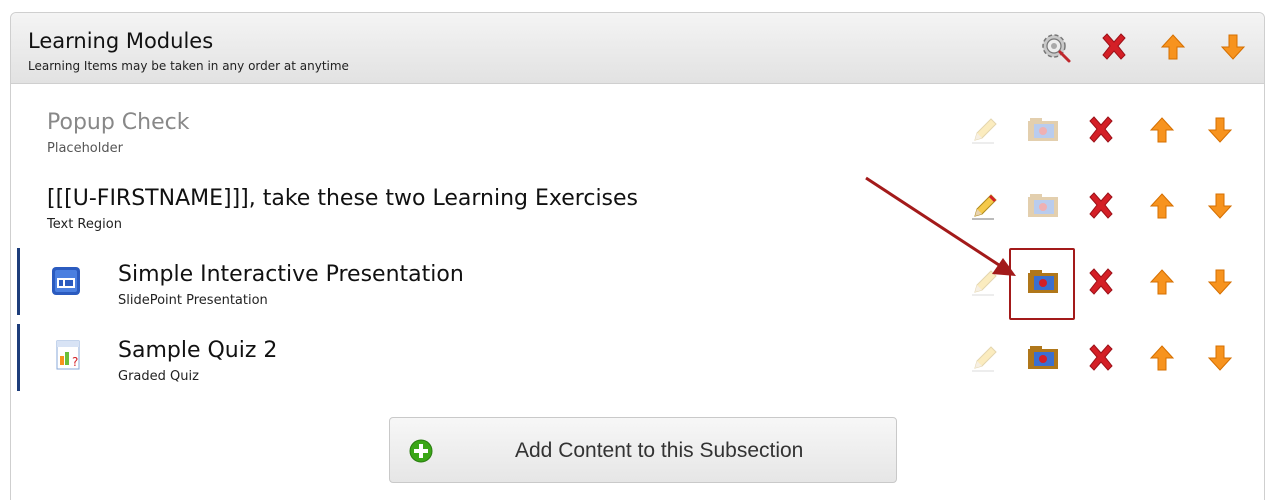 The height and width of the screenshot is (500, 1265). I want to click on move-section-up-arrow-up-icon, so click(1173, 47).